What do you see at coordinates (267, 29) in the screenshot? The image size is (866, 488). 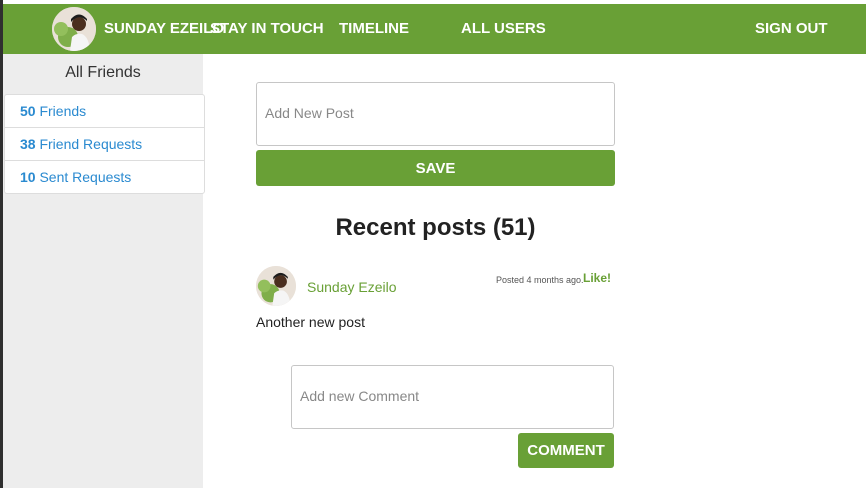 I see `stay-in-touch-link: STAY IN TOUCH` at bounding box center [267, 29].